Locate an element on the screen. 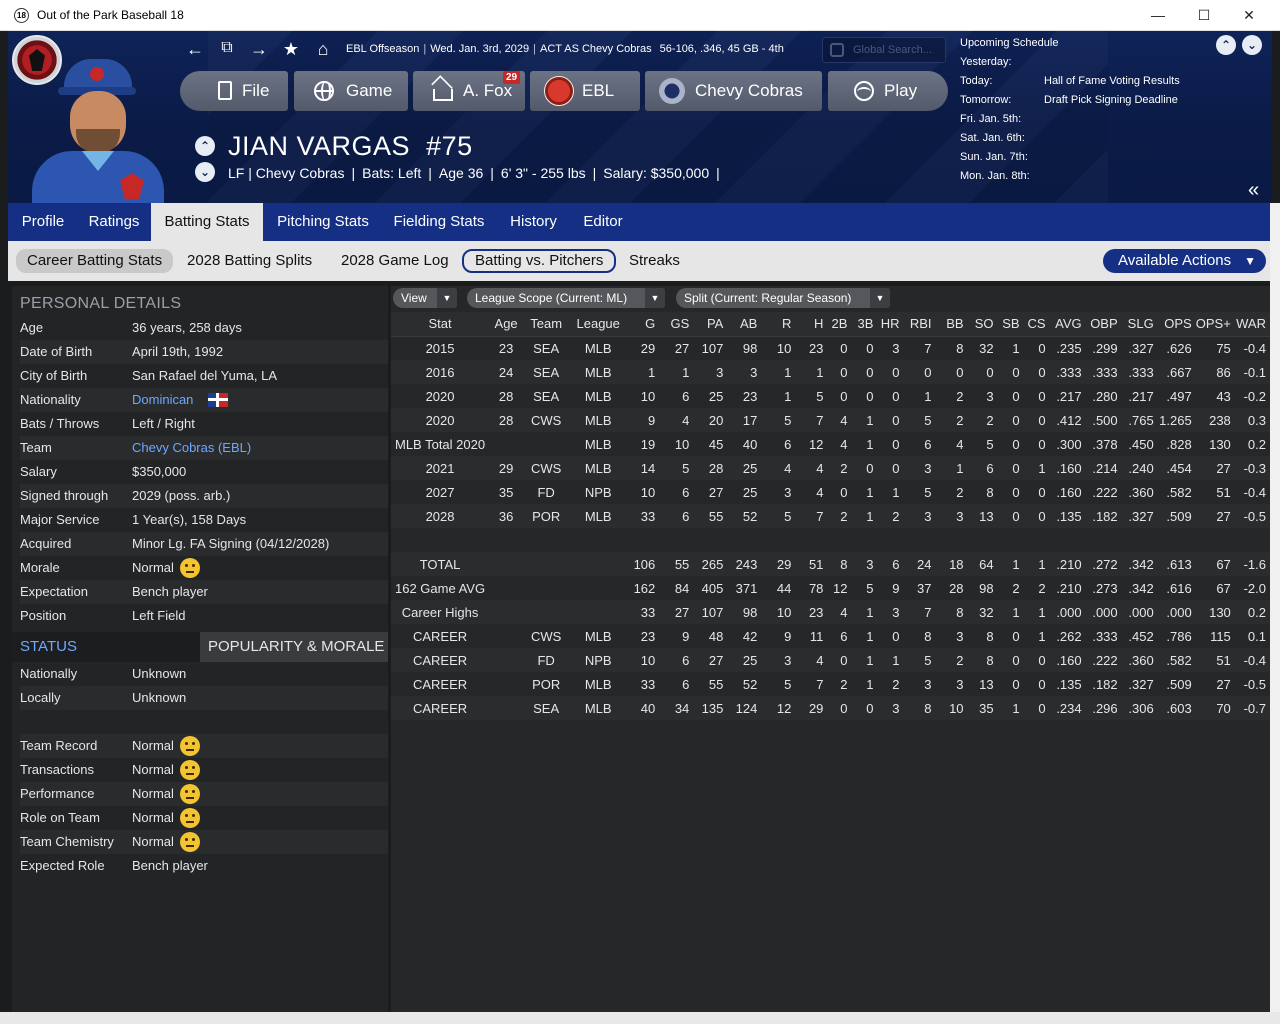 The image size is (1280, 1024). team-link: Chevy Cobras (EBL) is located at coordinates (191, 447).